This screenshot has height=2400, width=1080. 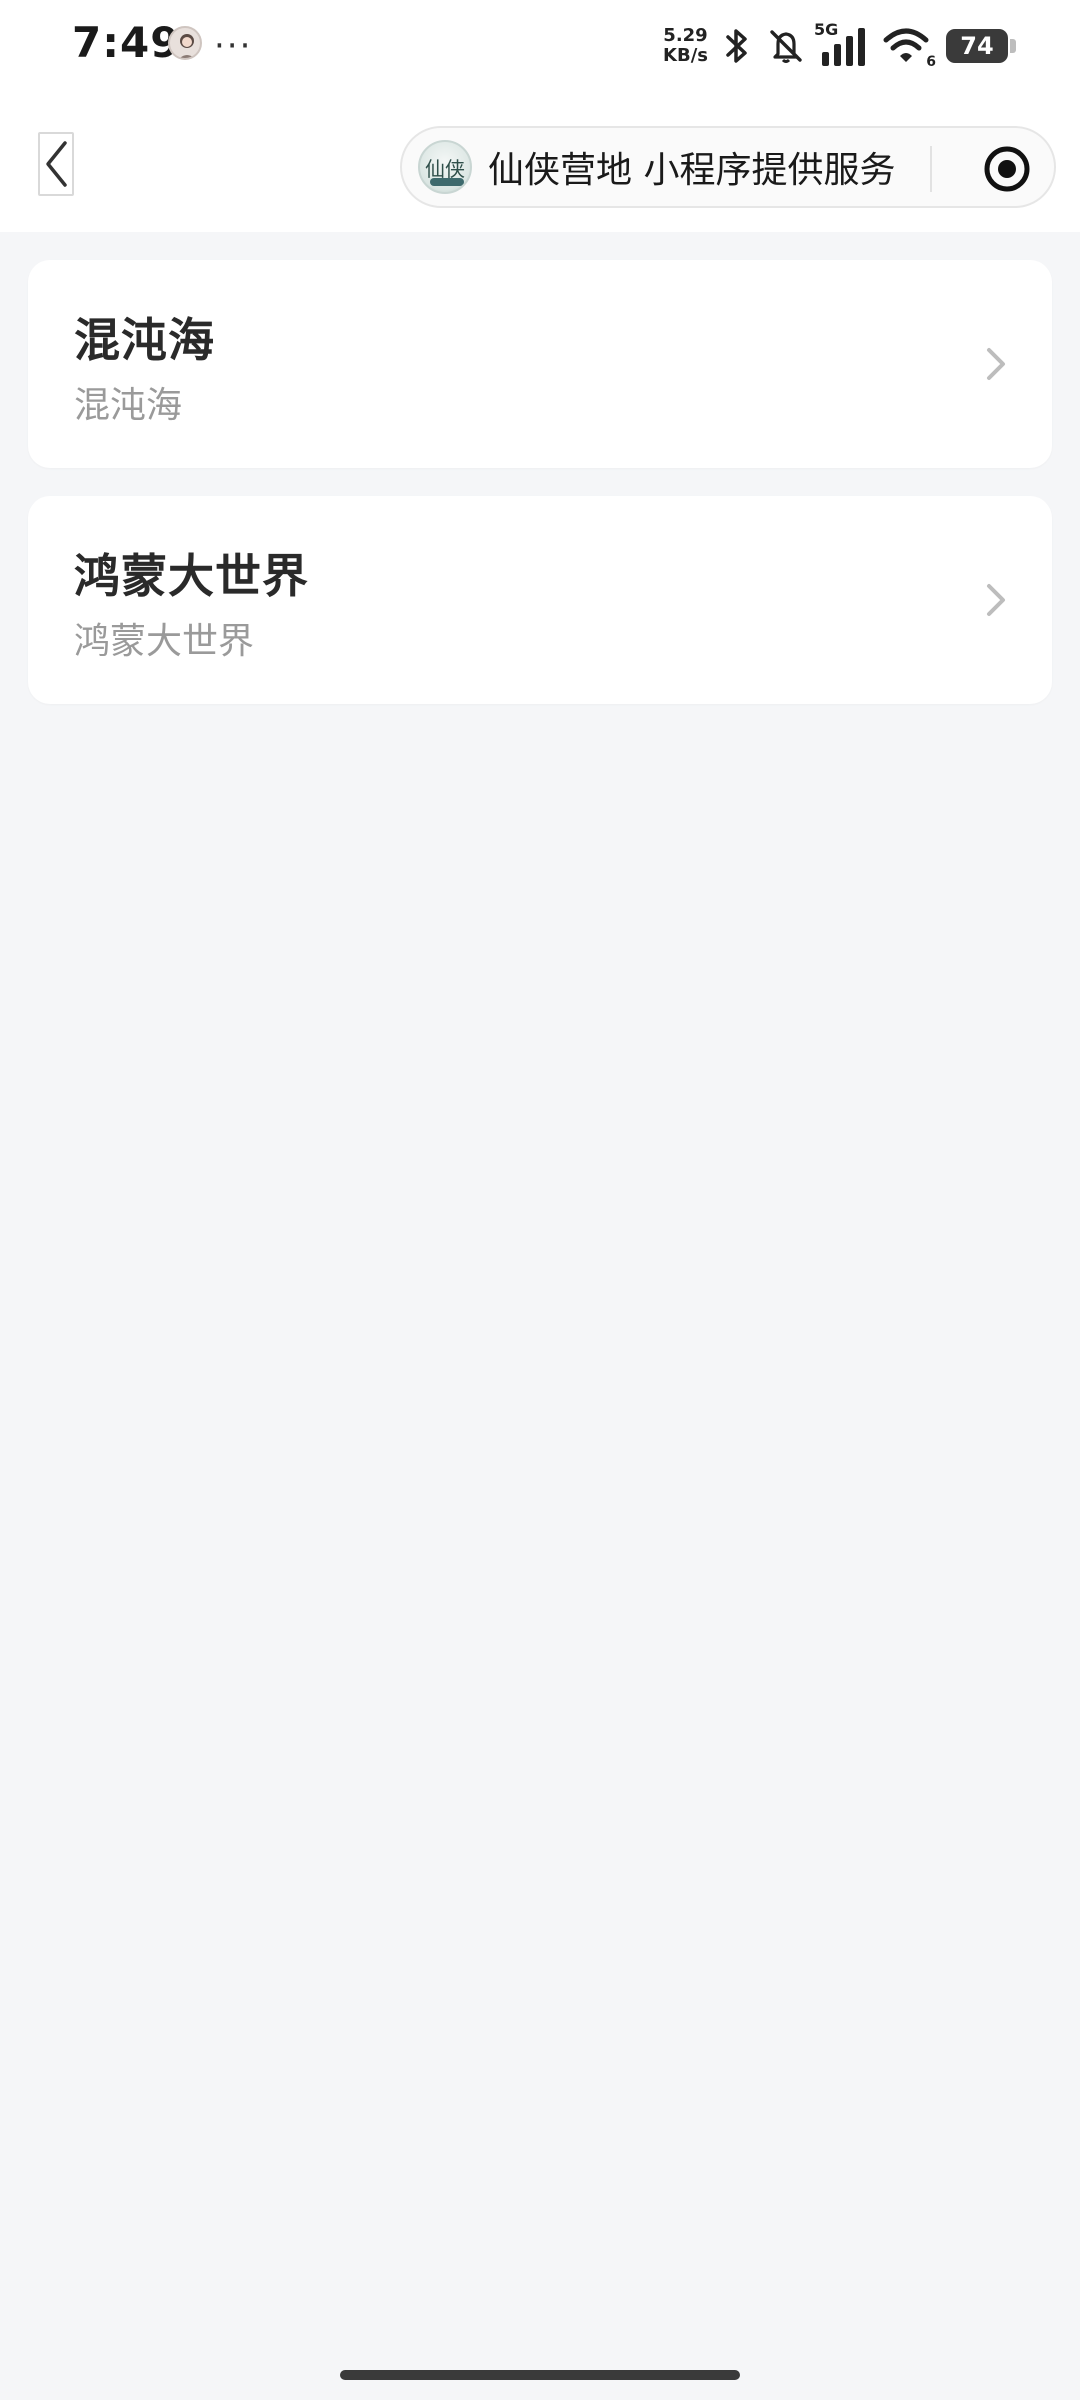 I want to click on list-item: 混沌海 混沌海, so click(x=540, y=364).